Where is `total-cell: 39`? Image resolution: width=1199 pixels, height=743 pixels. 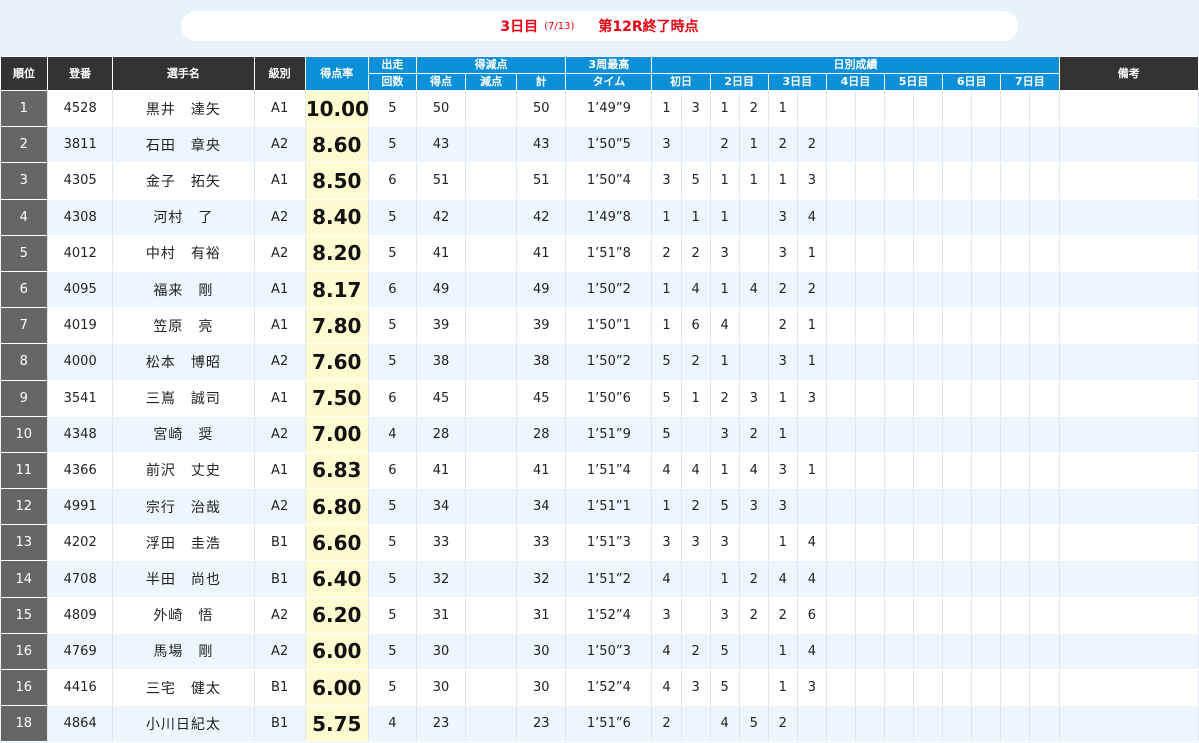 total-cell: 39 is located at coordinates (541, 326).